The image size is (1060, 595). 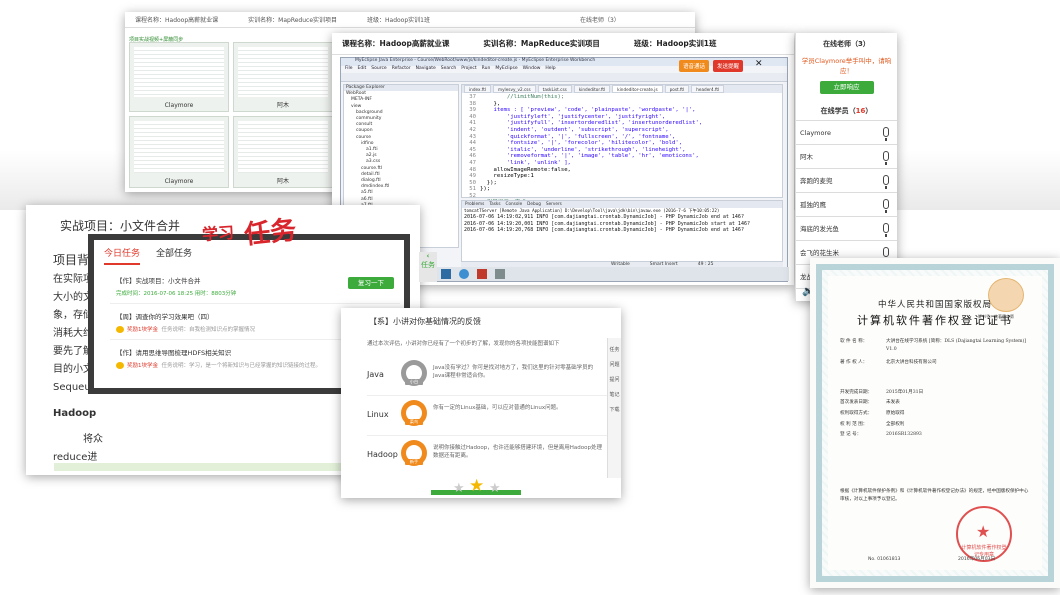 What do you see at coordinates (514, 89) in the screenshot?
I see `editor-tab: mylesvy_v2.css` at bounding box center [514, 89].